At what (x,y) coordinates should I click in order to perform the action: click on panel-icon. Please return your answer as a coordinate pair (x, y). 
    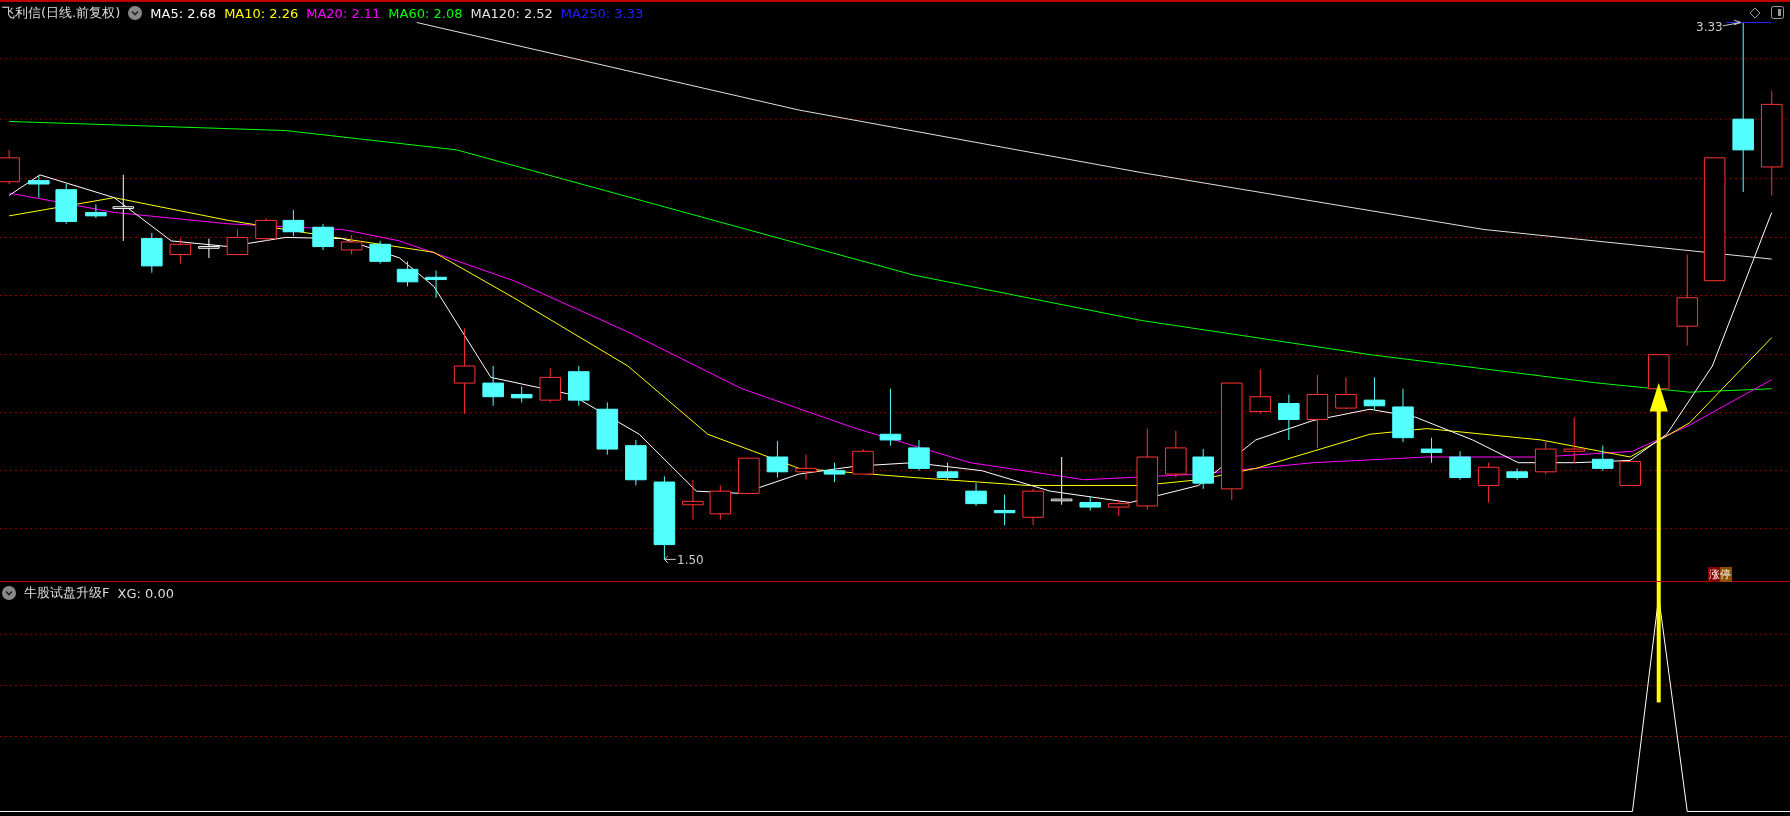
    Looking at the image, I should click on (1777, 12).